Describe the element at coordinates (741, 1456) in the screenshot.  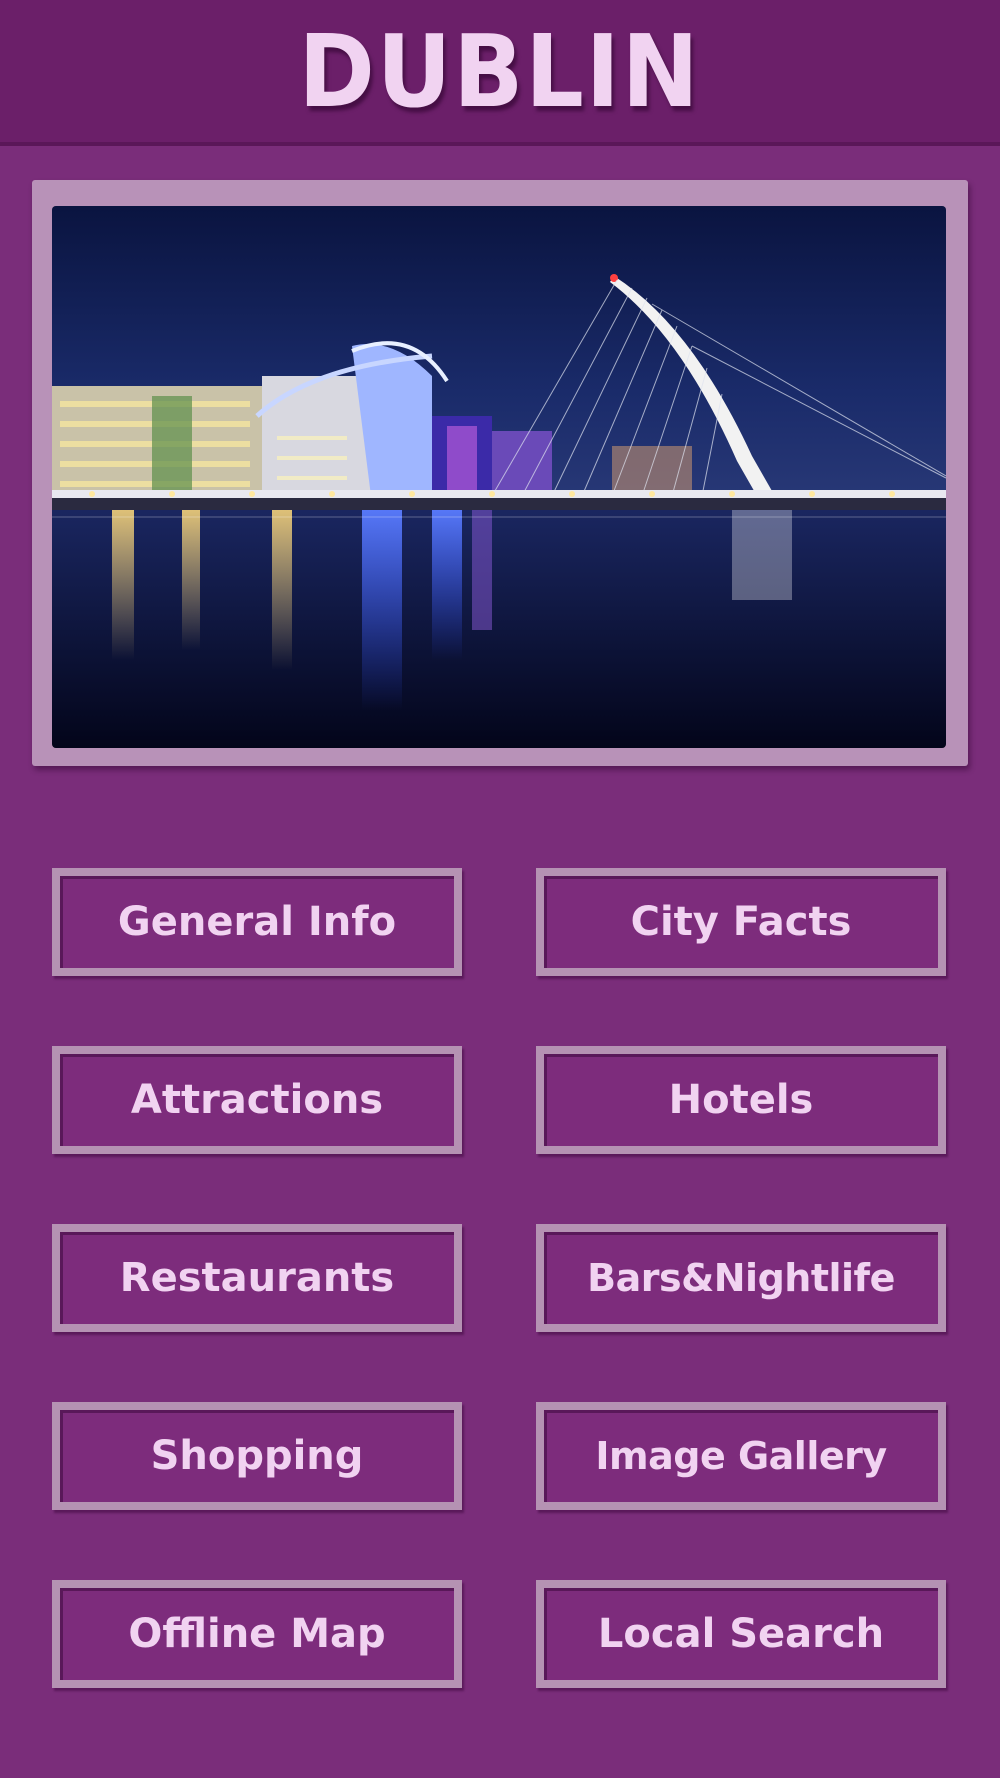
I see `image-gallery-button: Image Gallery` at that location.